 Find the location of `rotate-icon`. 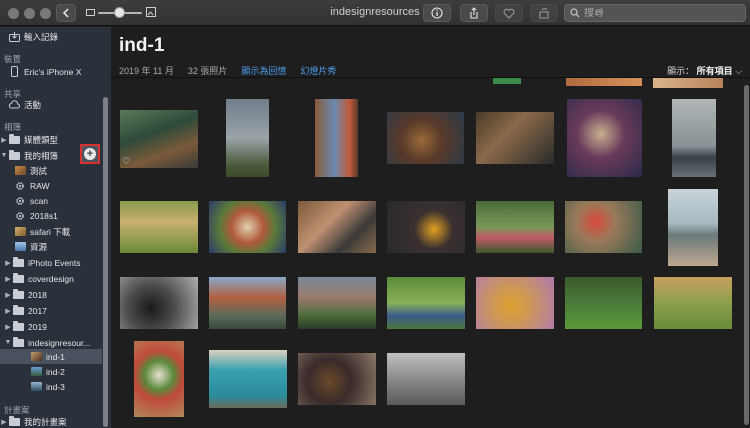

rotate-icon is located at coordinates (544, 13).